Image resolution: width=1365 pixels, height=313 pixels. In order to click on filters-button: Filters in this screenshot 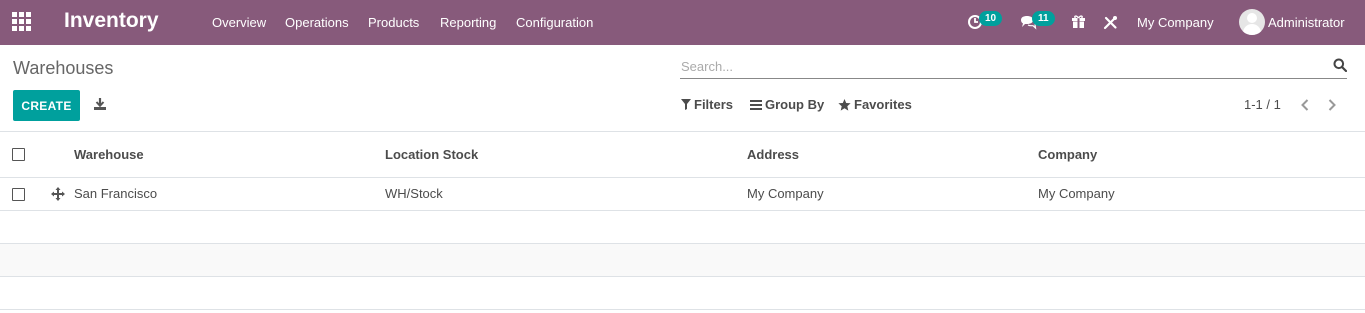, I will do `click(707, 104)`.